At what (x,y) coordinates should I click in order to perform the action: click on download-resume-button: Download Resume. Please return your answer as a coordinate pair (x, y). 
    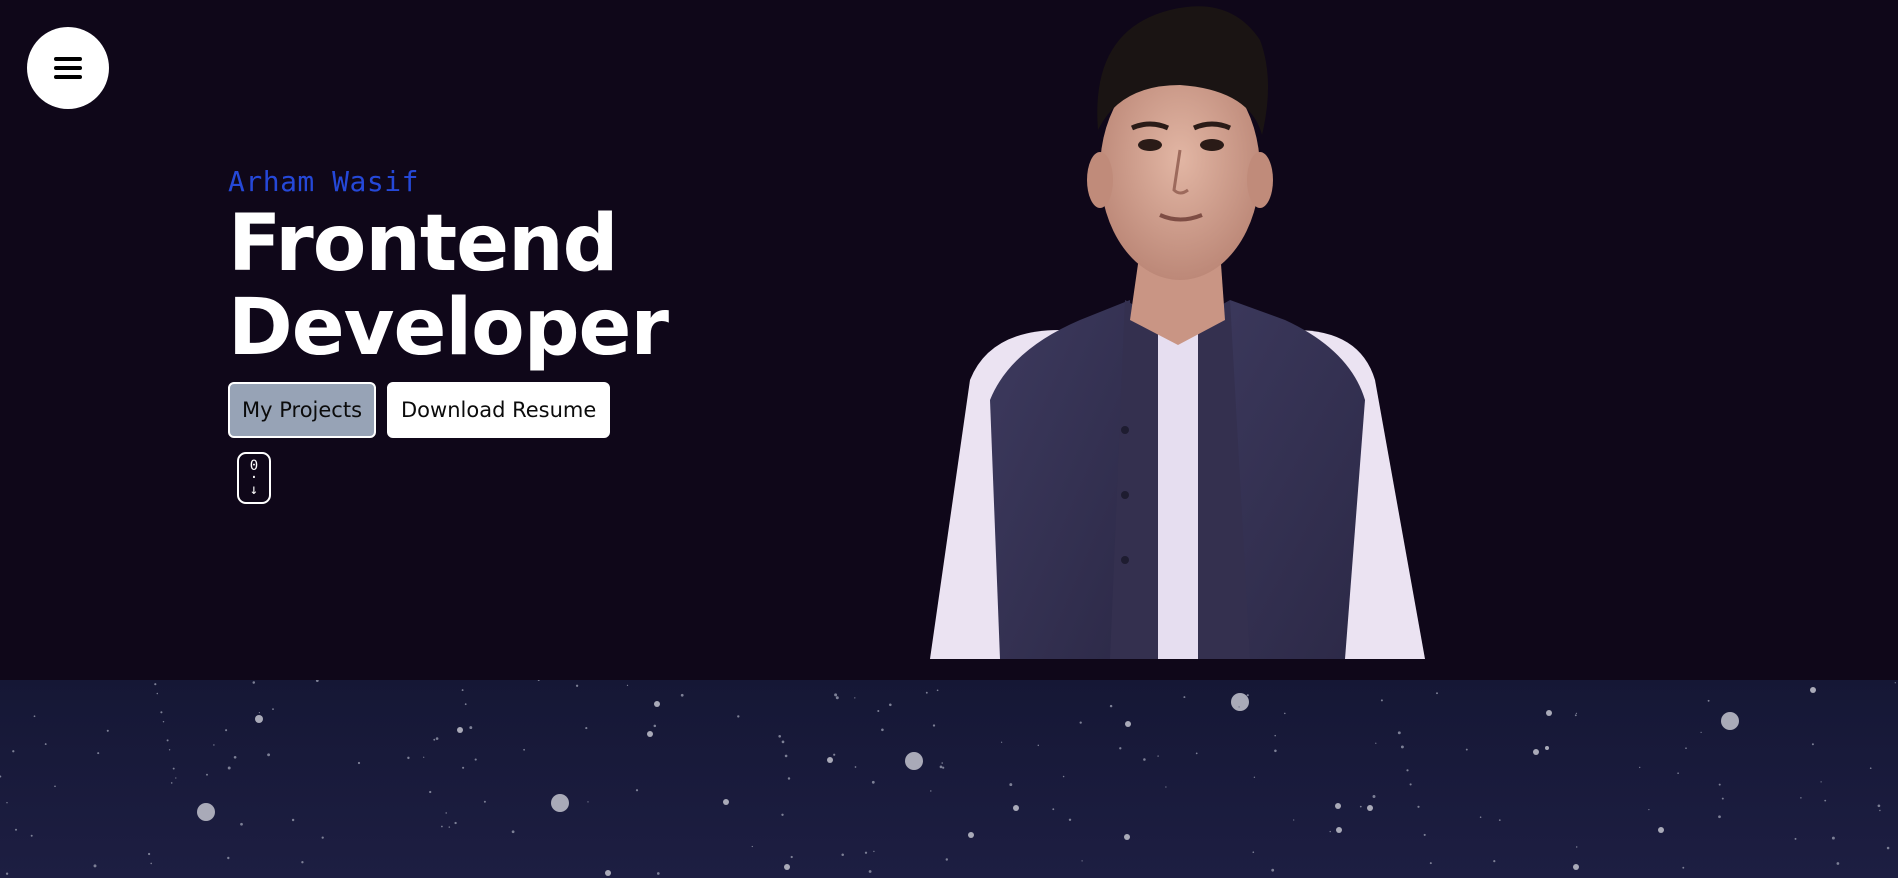
    Looking at the image, I should click on (499, 410).